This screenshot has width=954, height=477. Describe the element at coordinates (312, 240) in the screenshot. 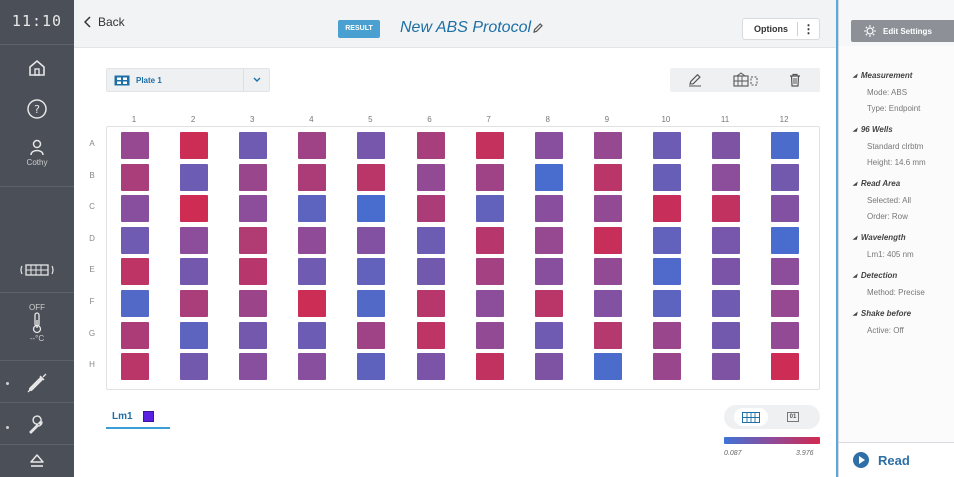

I see `well-D4` at that location.